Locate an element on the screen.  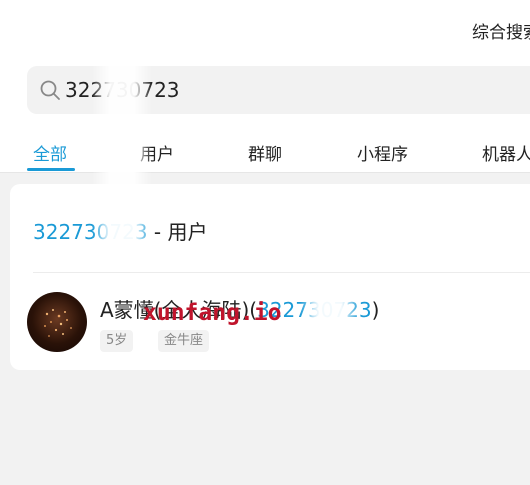
tag-zodiac: 金牛座 is located at coordinates (184, 341).